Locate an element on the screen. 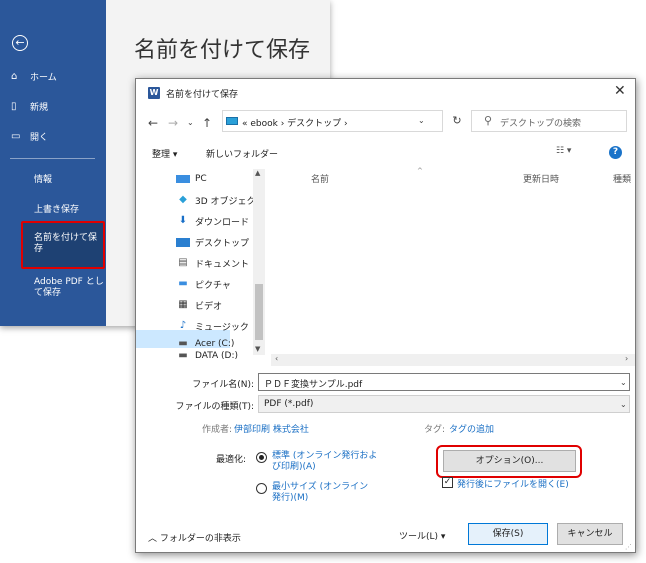  word-logo-icon: W is located at coordinates (154, 93).